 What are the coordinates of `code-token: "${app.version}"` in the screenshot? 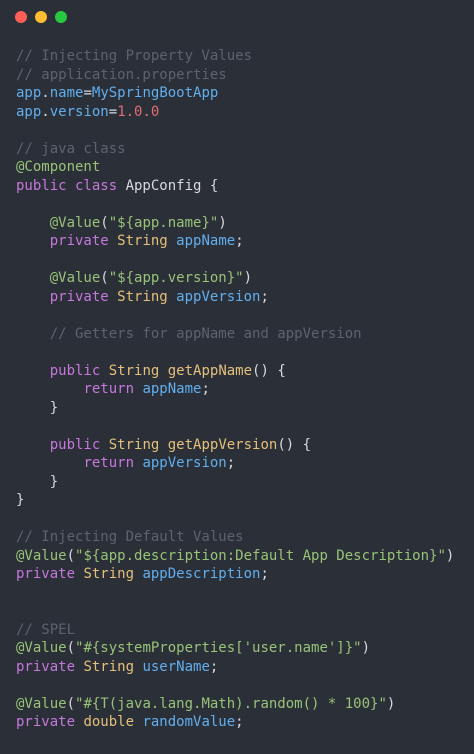 It's located at (176, 278).